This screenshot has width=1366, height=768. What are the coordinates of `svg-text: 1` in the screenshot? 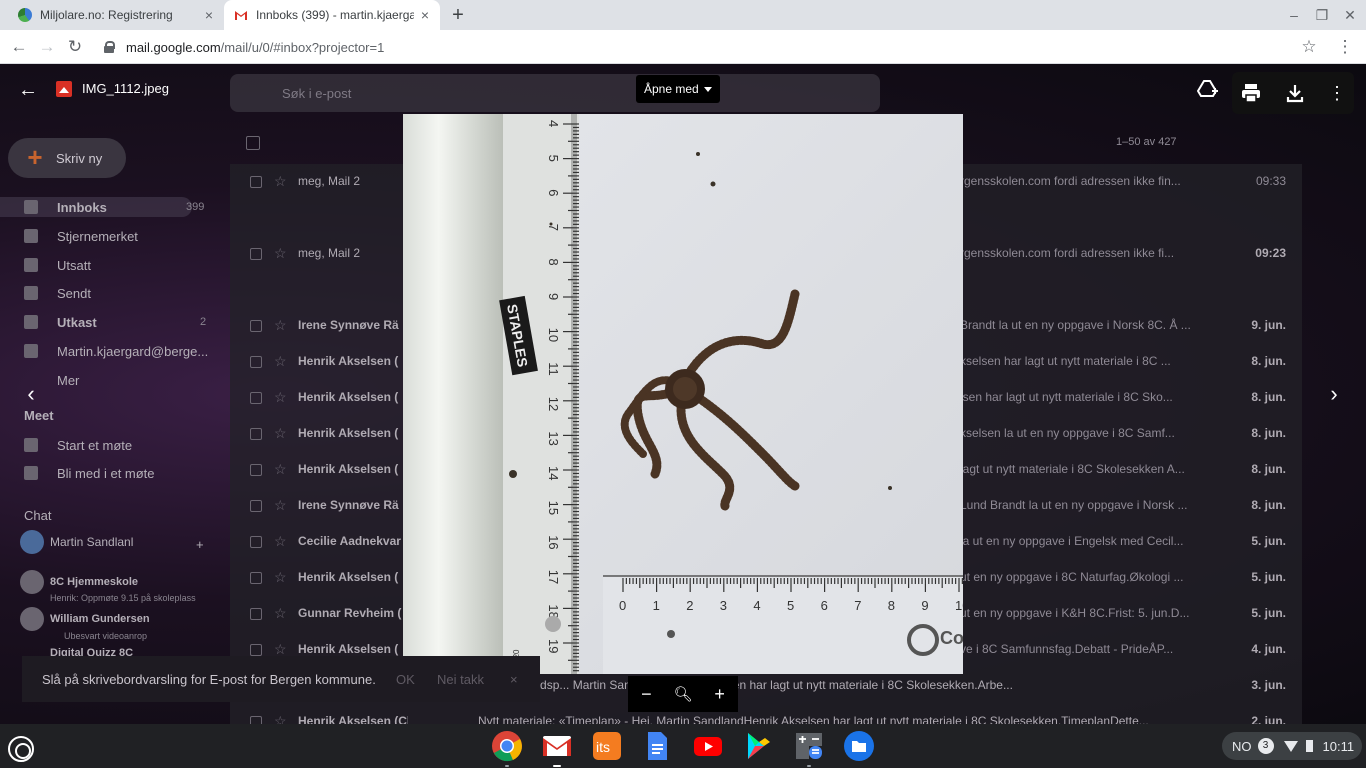 It's located at (656, 605).